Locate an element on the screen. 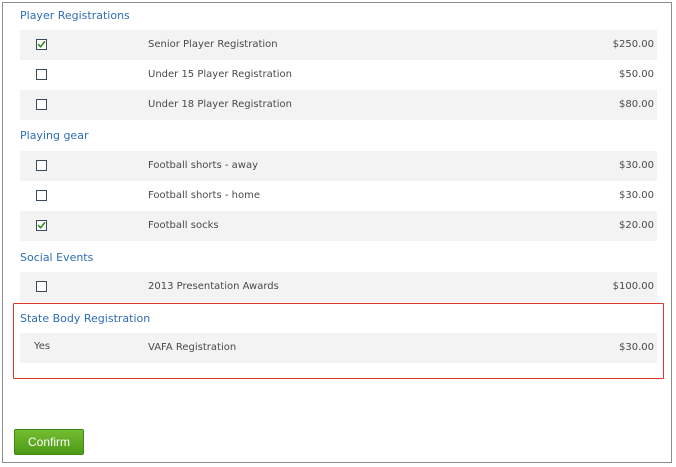 This screenshot has width=676, height=467. checkbox-2013-presentation-awards is located at coordinates (41, 286).